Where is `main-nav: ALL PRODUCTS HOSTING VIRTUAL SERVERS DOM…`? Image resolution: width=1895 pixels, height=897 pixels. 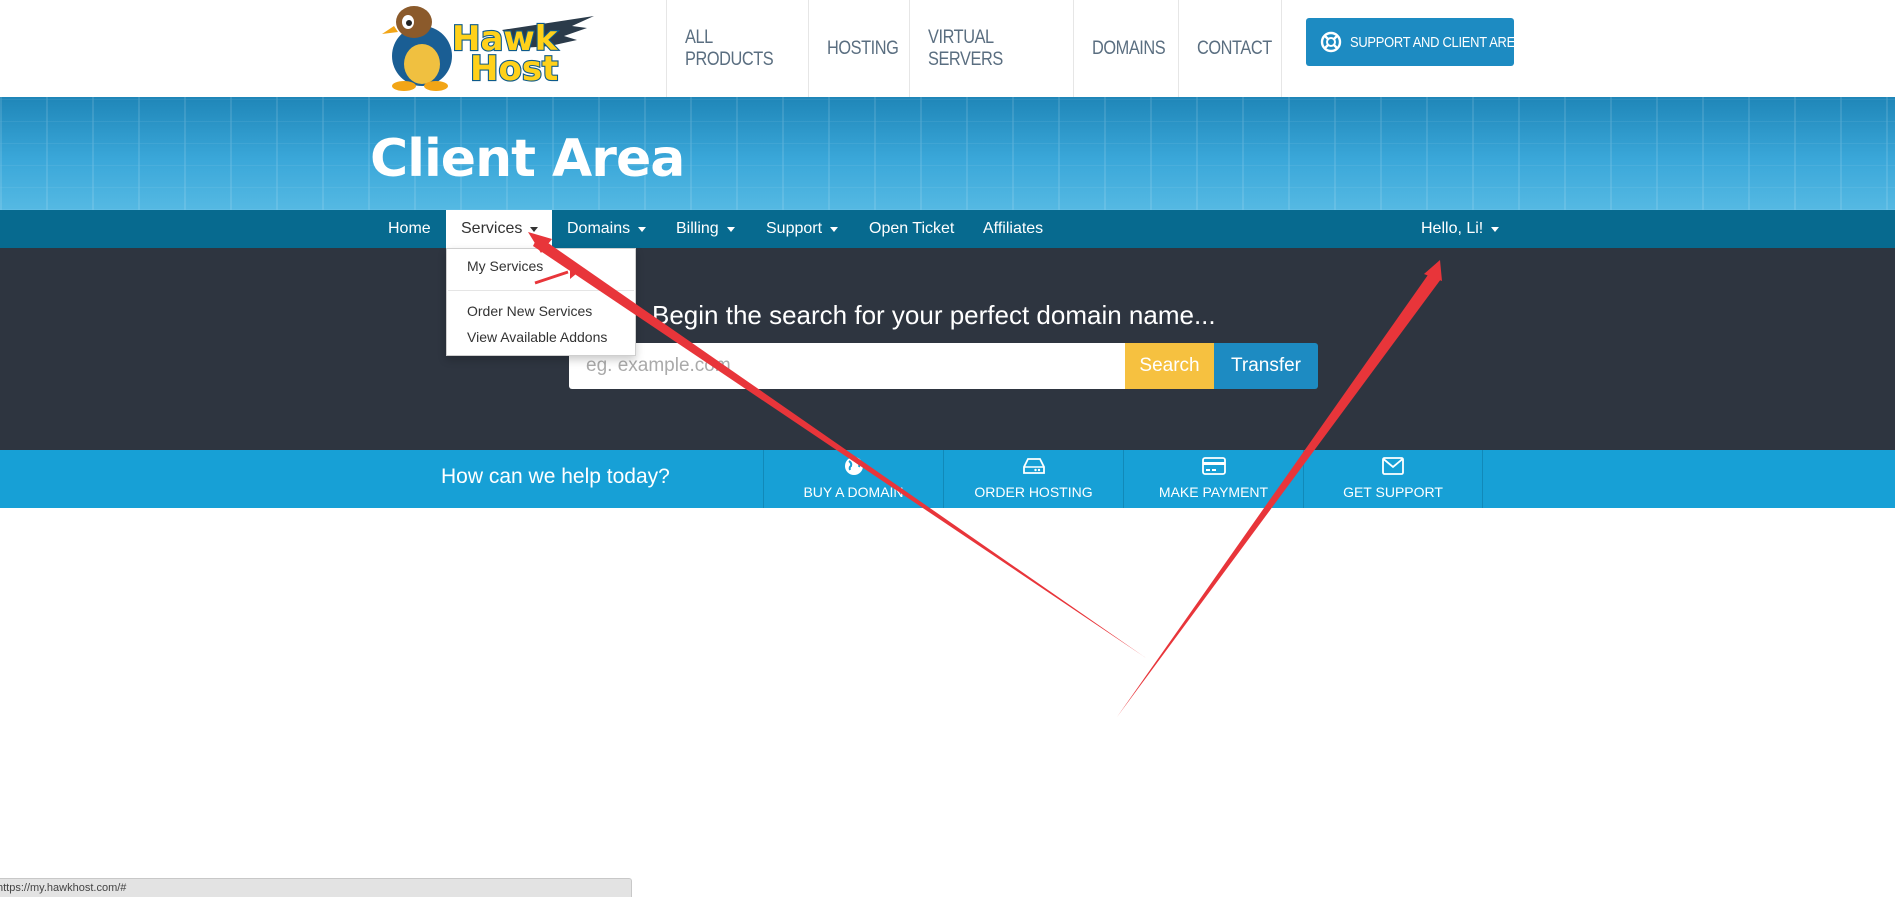
main-nav: ALL PRODUCTS HOSTING VIRTUAL SERVERS DOM… is located at coordinates (974, 48).